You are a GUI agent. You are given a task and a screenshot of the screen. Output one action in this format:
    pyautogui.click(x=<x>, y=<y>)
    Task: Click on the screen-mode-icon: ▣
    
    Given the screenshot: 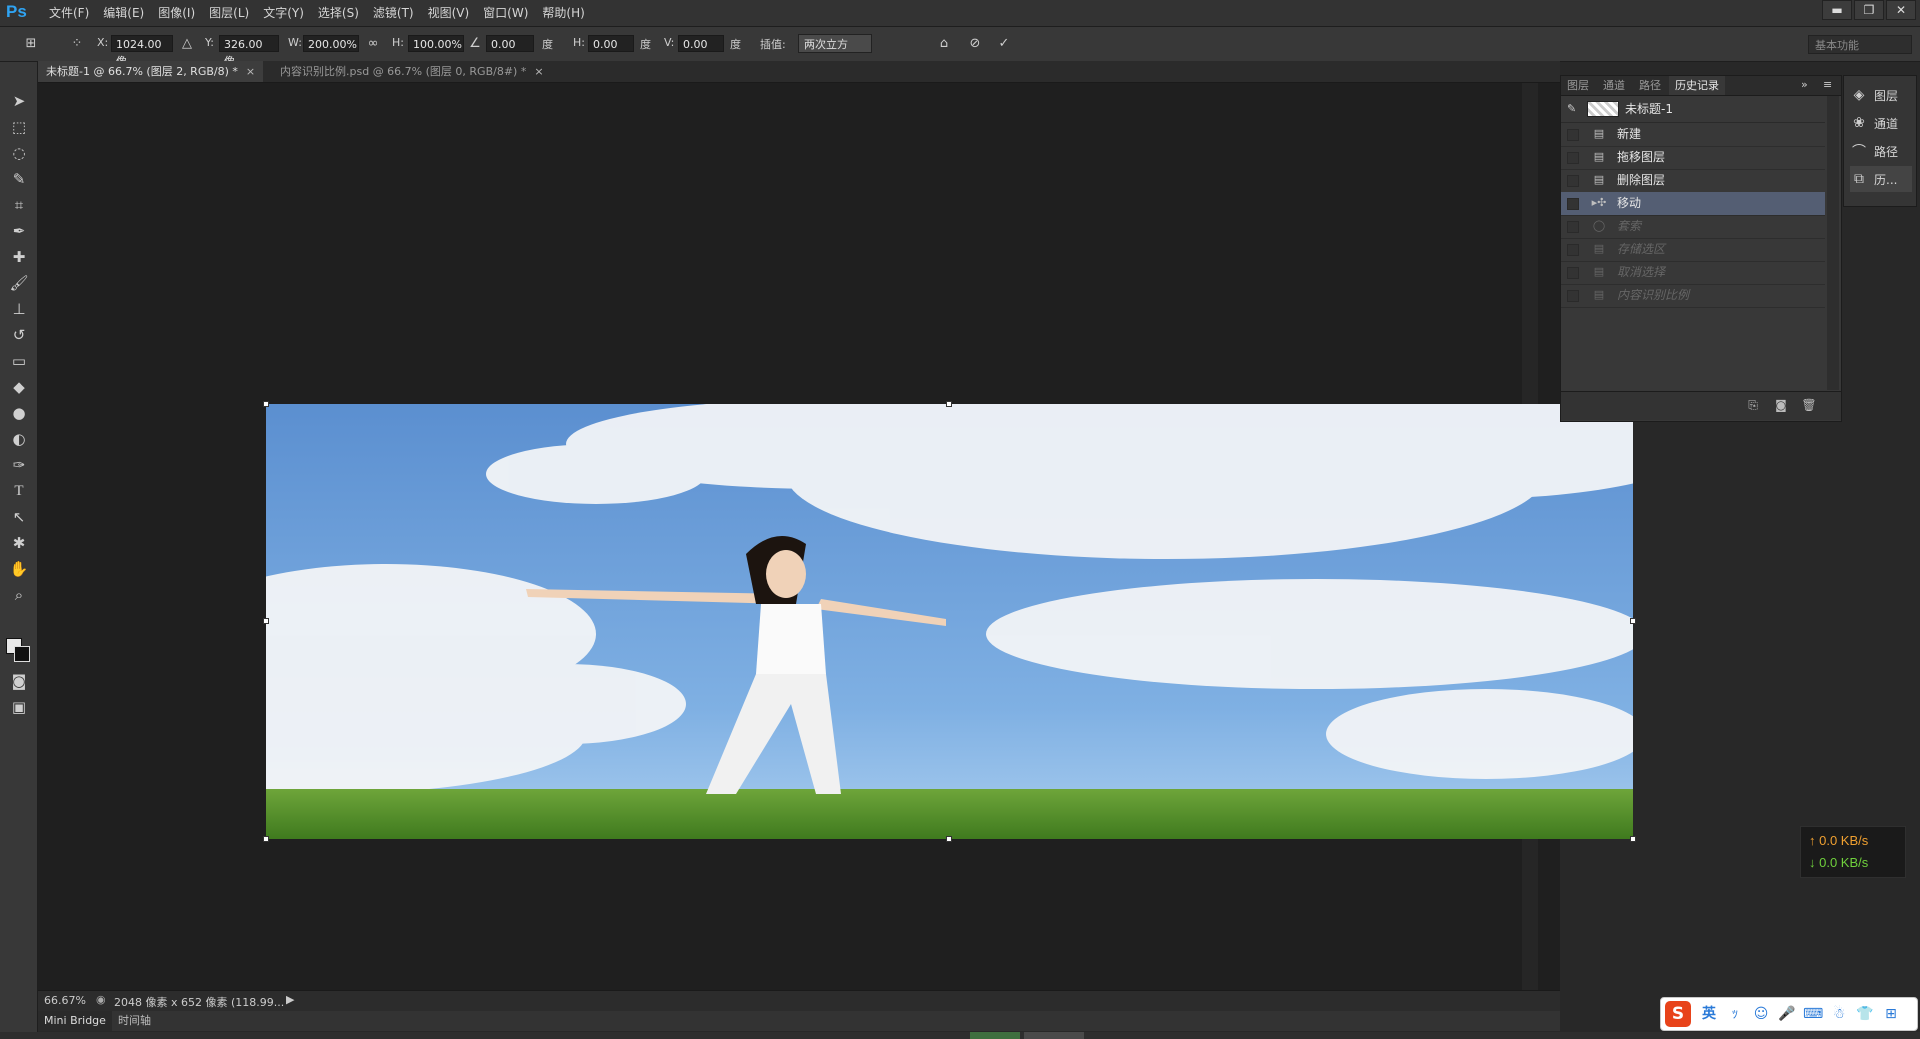 What is the action you would take?
    pyautogui.click(x=19, y=707)
    